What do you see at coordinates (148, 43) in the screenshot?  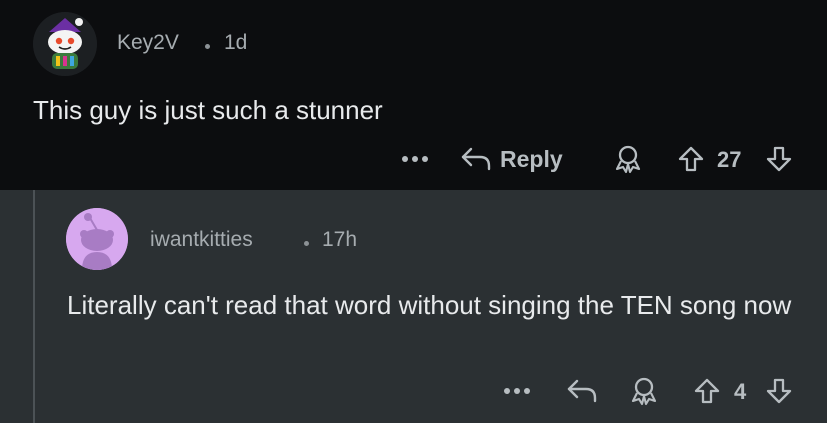 I see `username: Key2V` at bounding box center [148, 43].